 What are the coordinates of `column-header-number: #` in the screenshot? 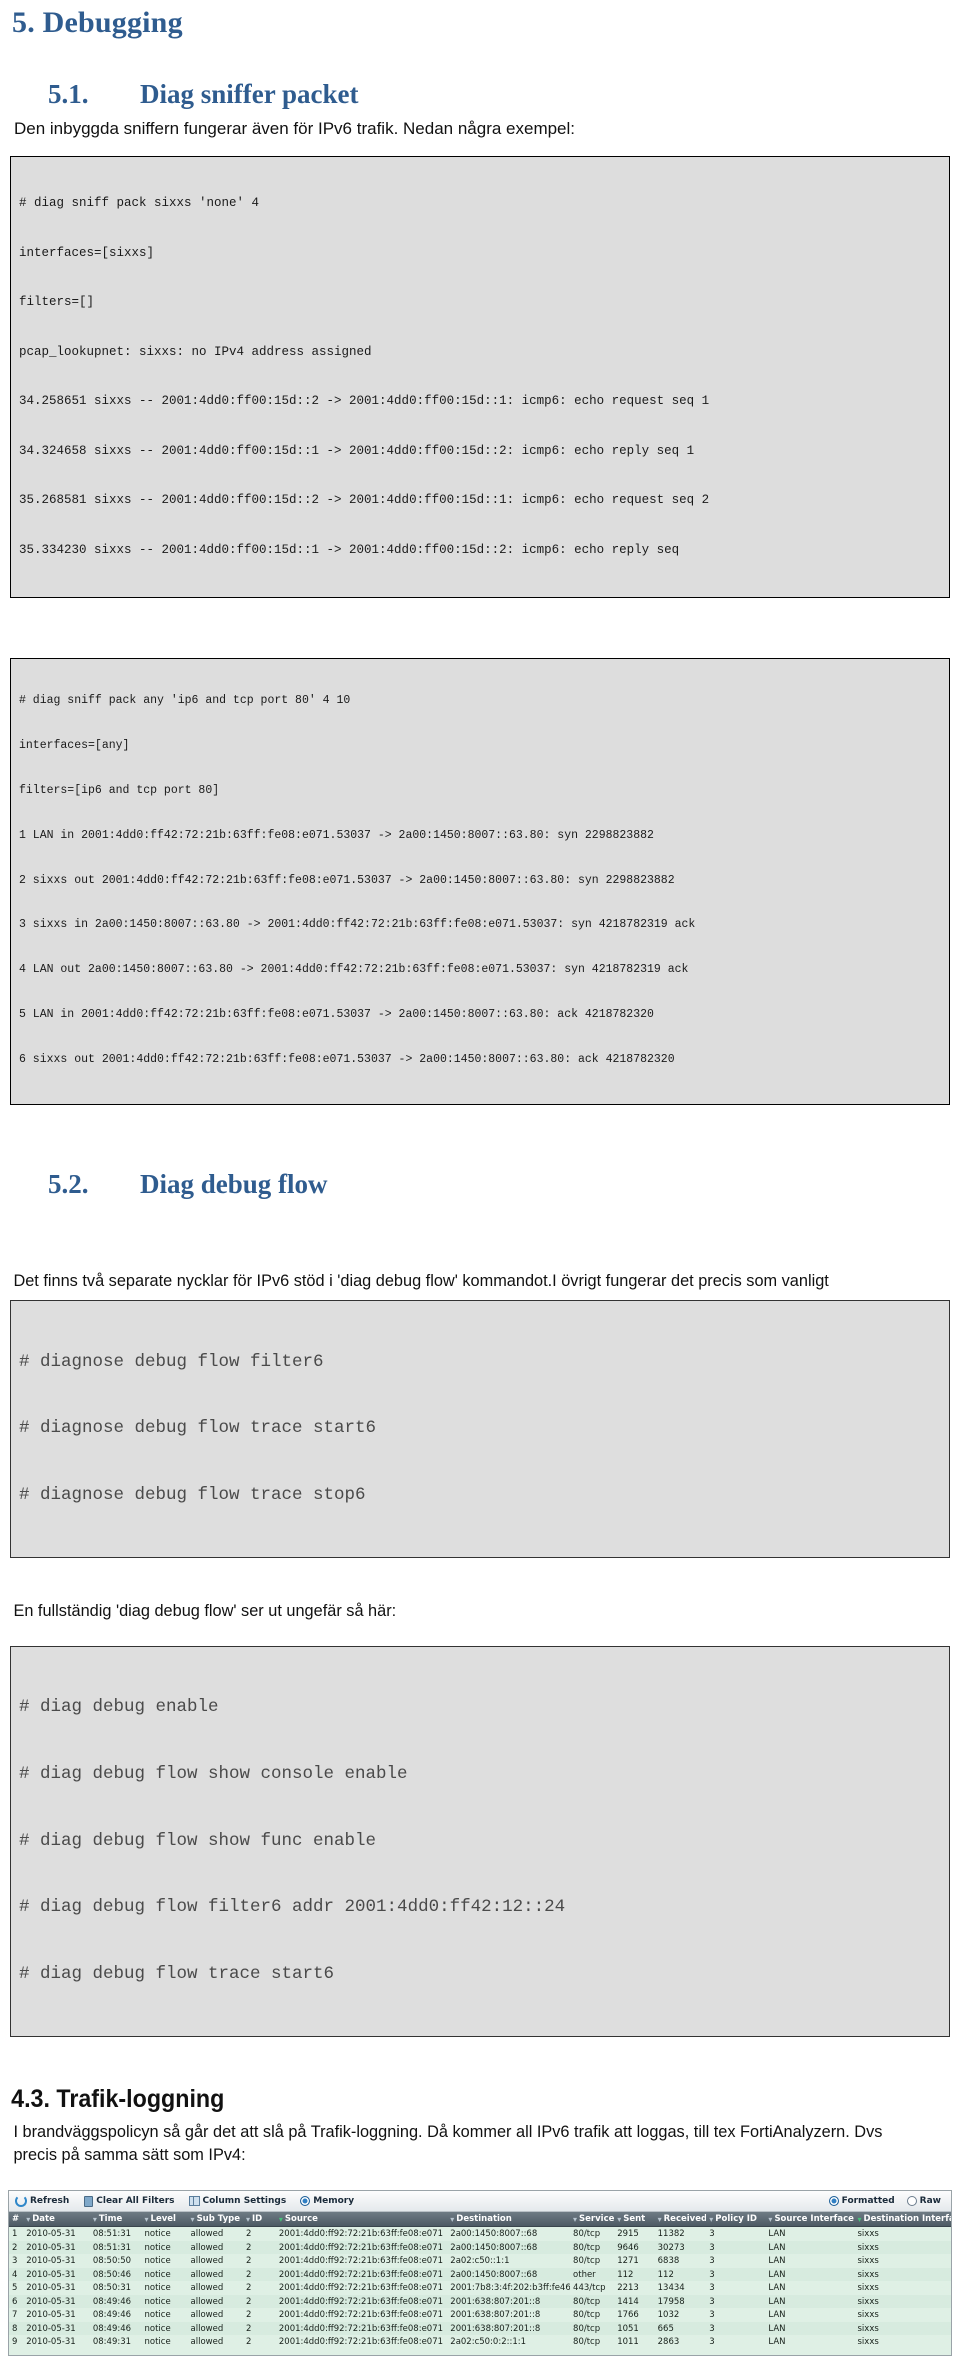 It's located at (16, 2219).